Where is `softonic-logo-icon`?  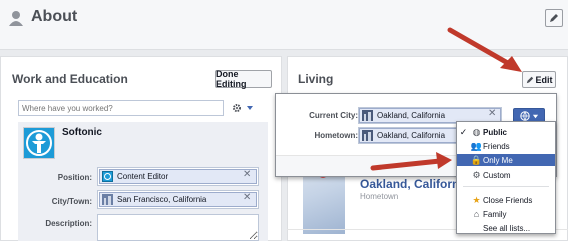 softonic-logo-icon is located at coordinates (39, 143).